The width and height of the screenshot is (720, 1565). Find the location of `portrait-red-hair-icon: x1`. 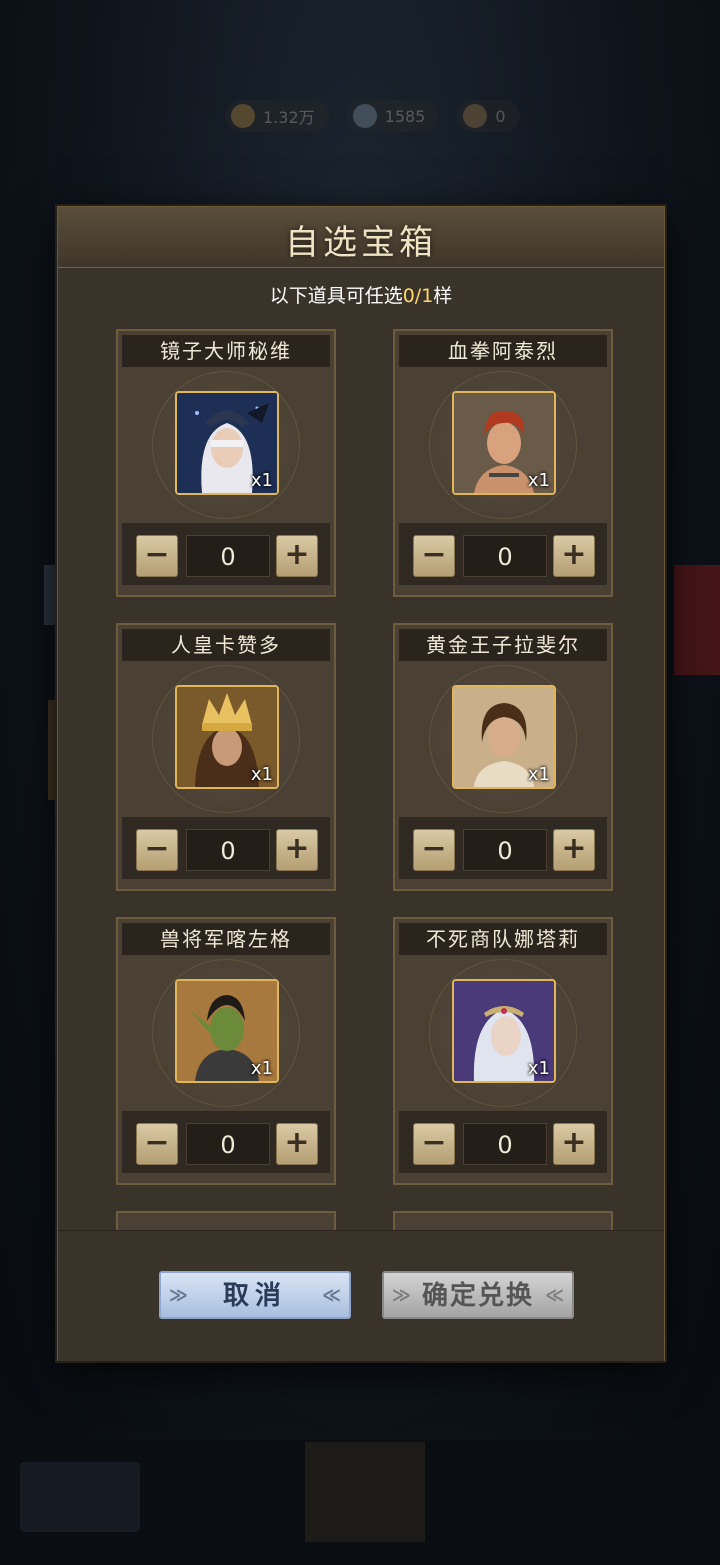

portrait-red-hair-icon: x1 is located at coordinates (504, 443).